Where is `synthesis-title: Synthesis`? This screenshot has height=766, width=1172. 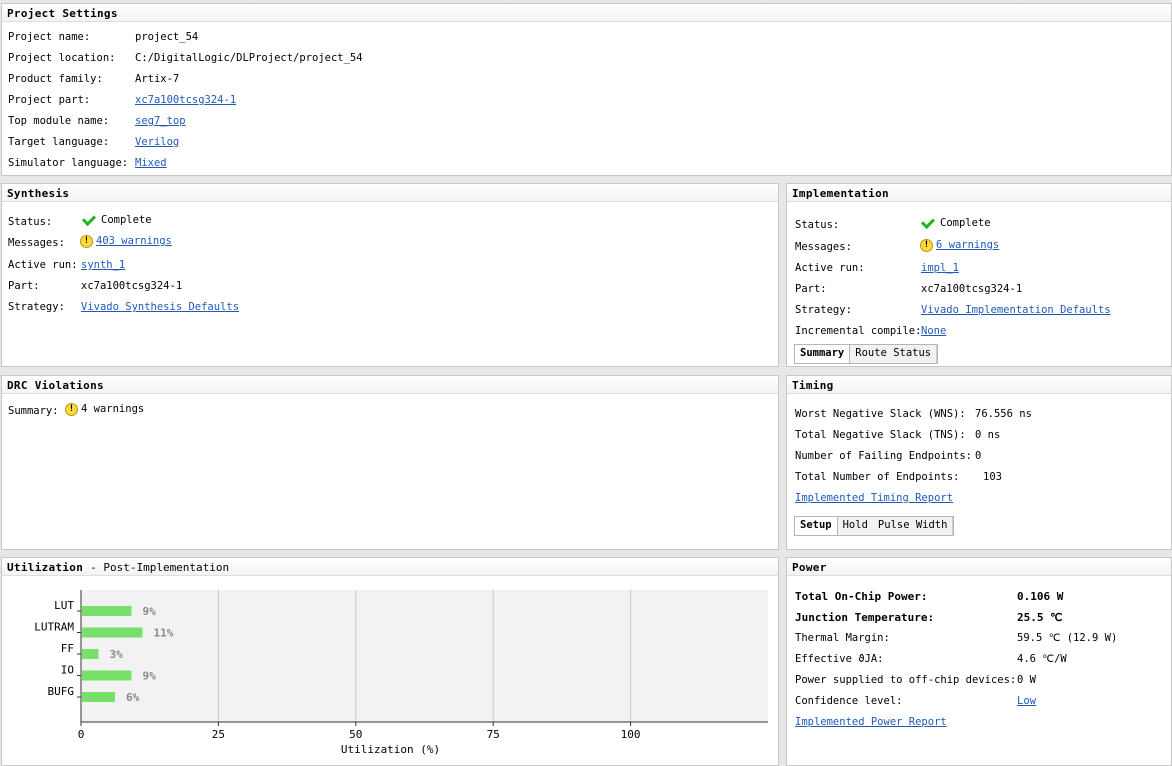 synthesis-title: Synthesis is located at coordinates (390, 193).